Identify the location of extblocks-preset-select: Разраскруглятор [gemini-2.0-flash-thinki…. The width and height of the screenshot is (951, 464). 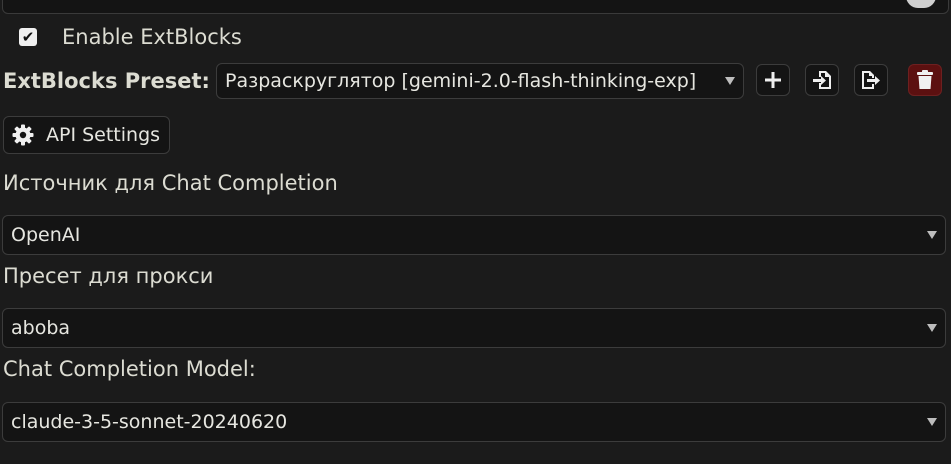
(480, 81).